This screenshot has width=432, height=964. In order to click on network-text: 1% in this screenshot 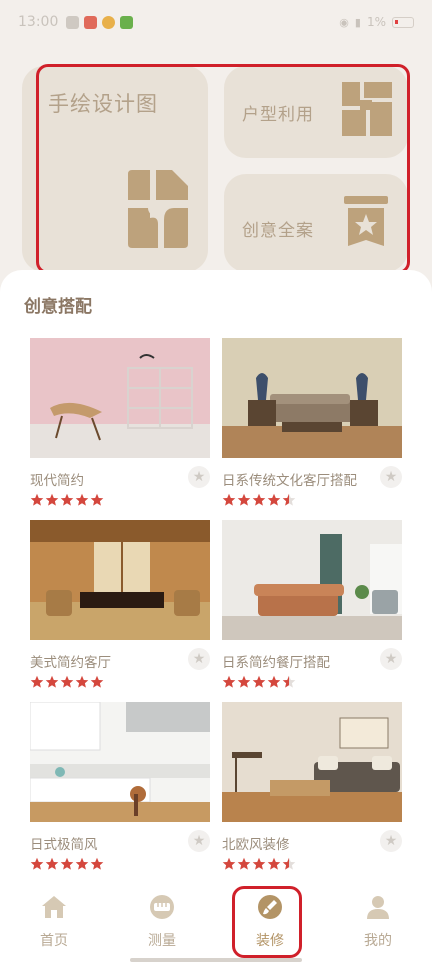, I will do `click(376, 22)`.